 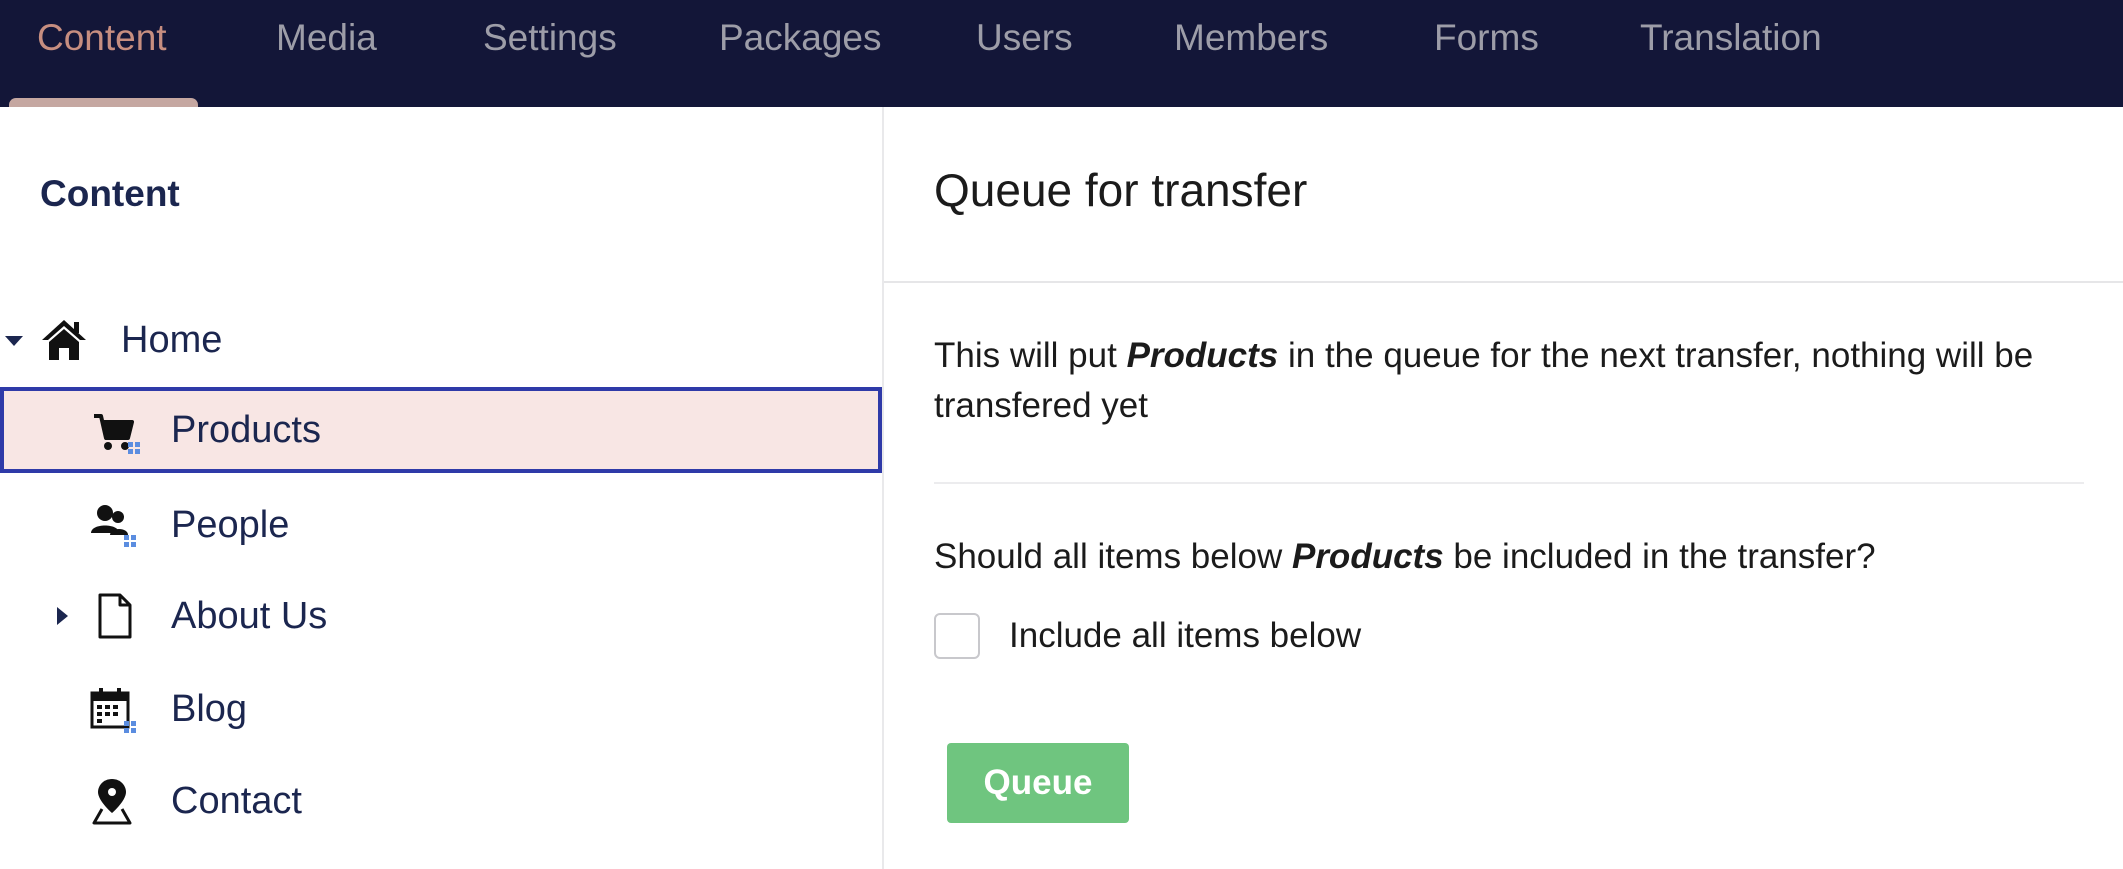 I want to click on tree-item-label: Home, so click(x=172, y=340).